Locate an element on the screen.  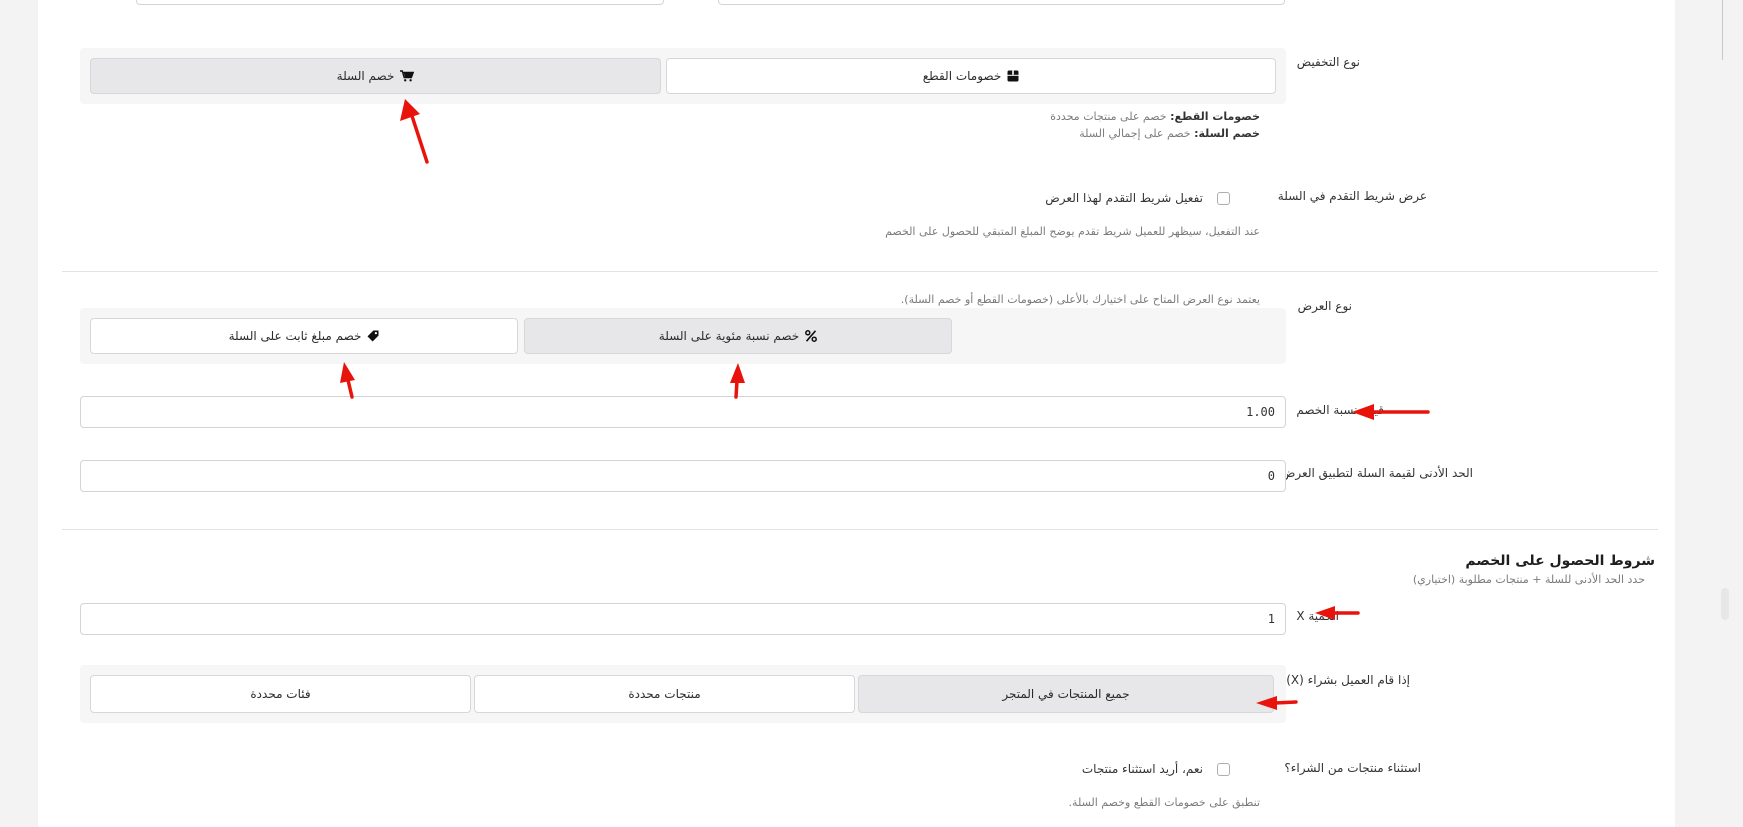
min-cart-label: الحد الأدنى لقيمة السلة لتطبيق العرض is located at coordinates (1376, 473).